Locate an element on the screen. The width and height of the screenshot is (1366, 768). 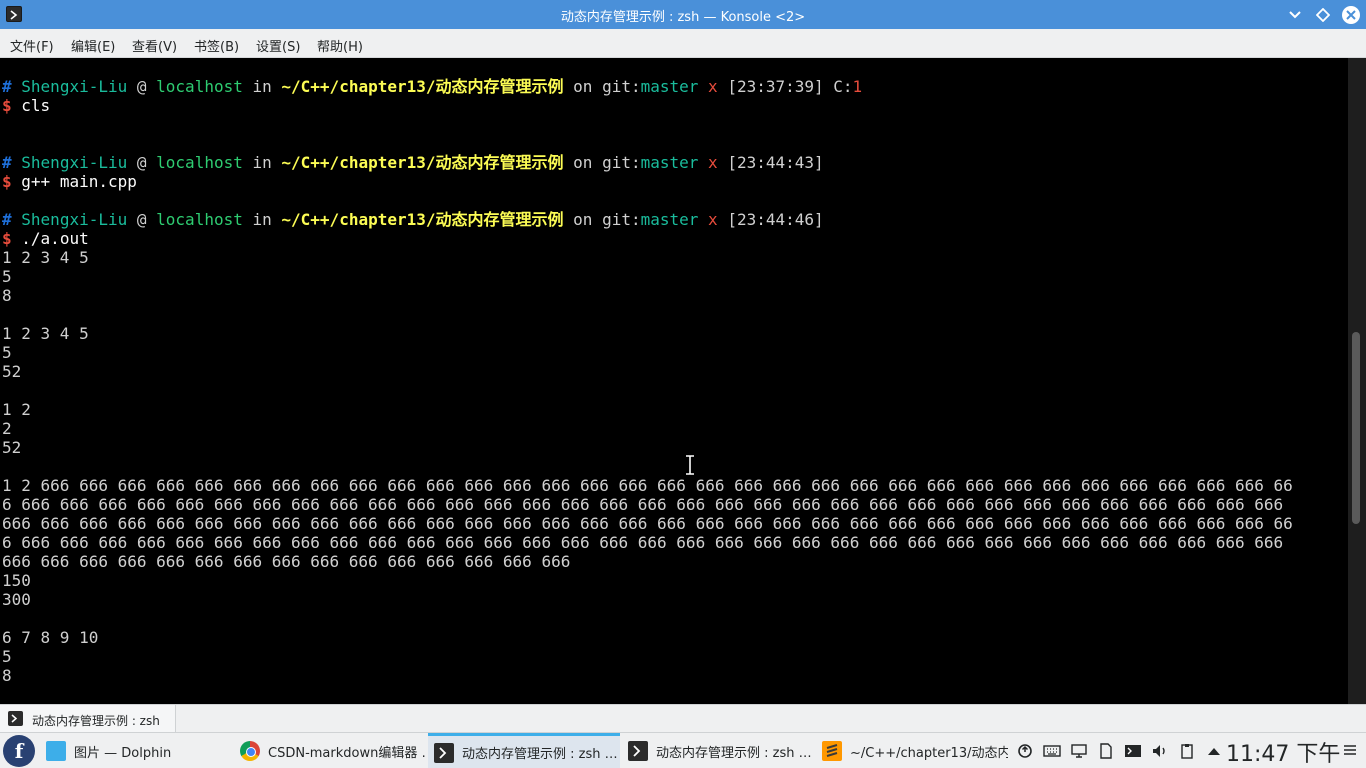
minimize-button is located at coordinates (1295, 15).